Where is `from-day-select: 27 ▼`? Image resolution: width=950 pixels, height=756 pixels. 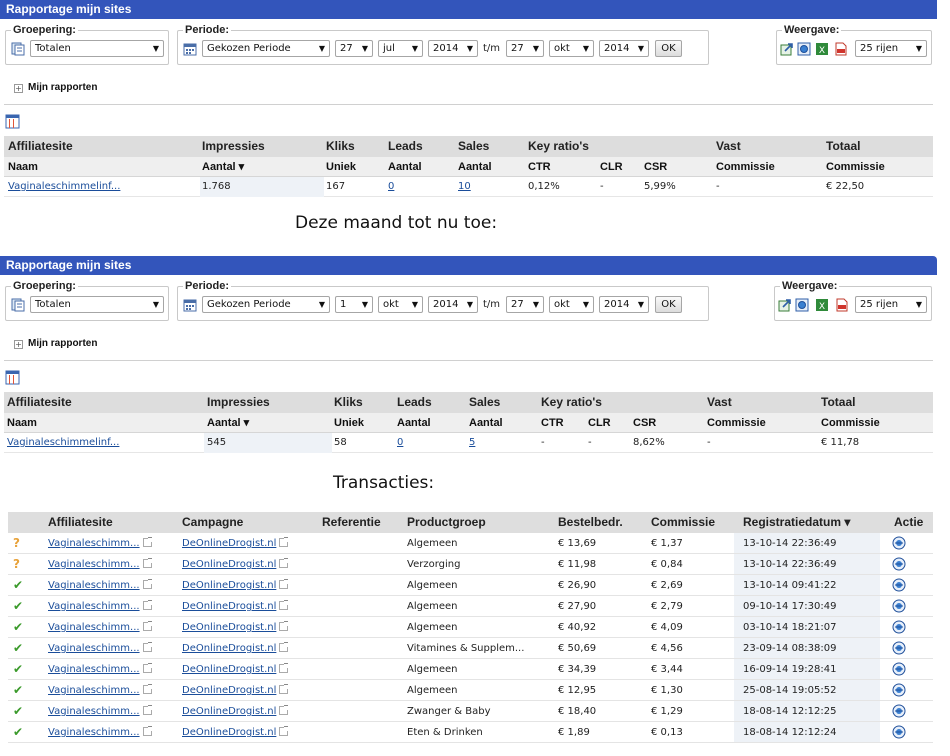 from-day-select: 27 ▼ is located at coordinates (354, 48).